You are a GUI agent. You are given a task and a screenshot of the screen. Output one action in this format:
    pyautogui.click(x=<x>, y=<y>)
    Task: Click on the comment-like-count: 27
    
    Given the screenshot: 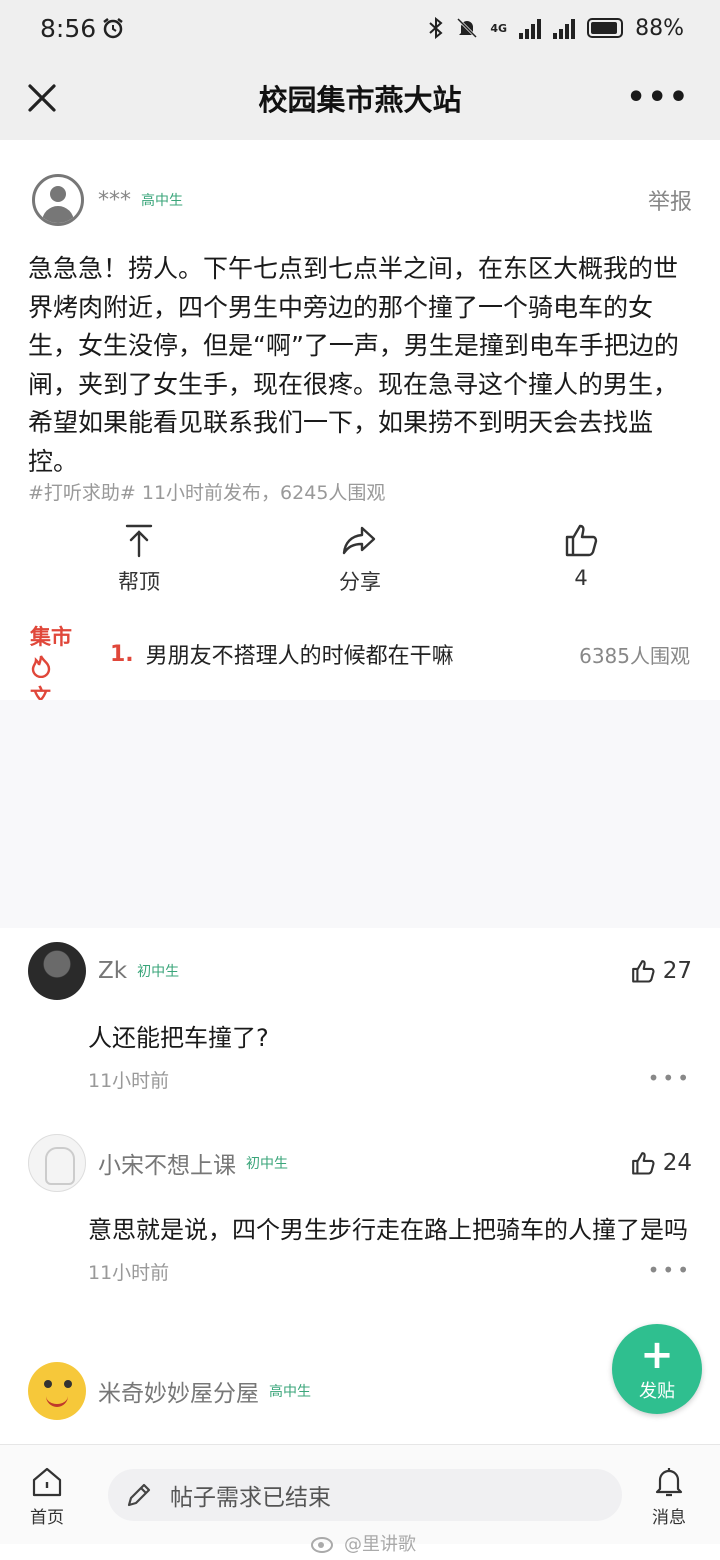 What is the action you would take?
    pyautogui.click(x=677, y=971)
    